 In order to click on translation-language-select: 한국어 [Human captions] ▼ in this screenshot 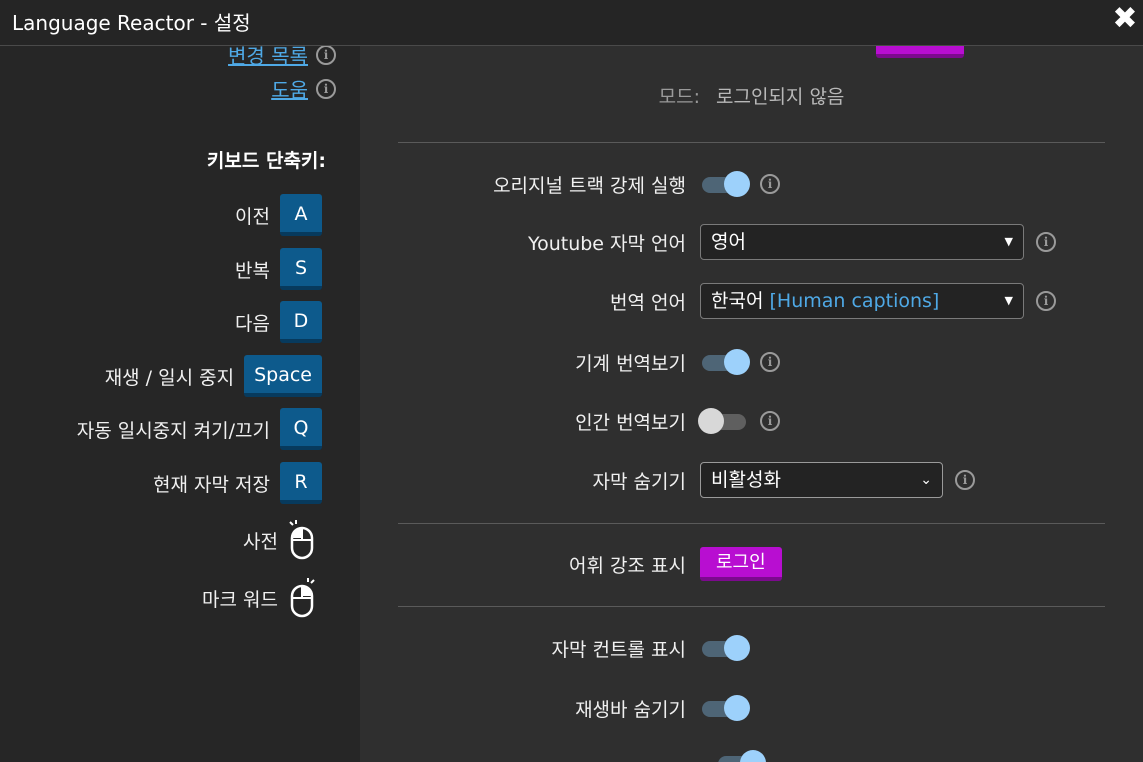, I will do `click(862, 301)`.